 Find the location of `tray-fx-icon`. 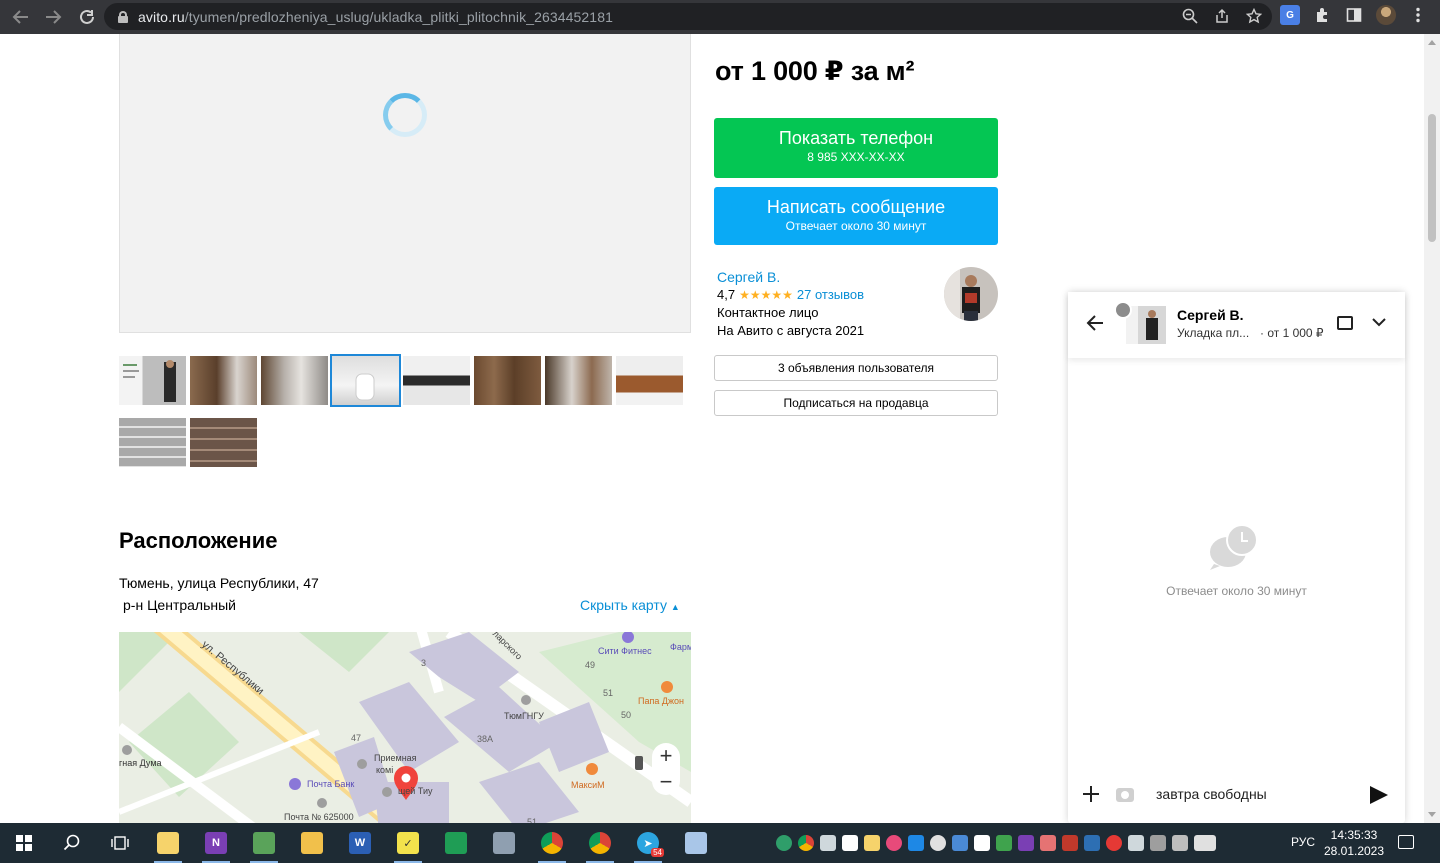

tray-fx-icon is located at coordinates (1092, 843).